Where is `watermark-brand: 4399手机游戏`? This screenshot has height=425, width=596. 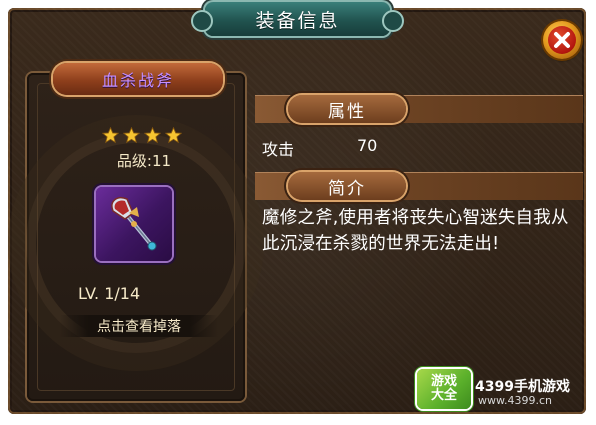 watermark-brand: 4399手机游戏 is located at coordinates (522, 387).